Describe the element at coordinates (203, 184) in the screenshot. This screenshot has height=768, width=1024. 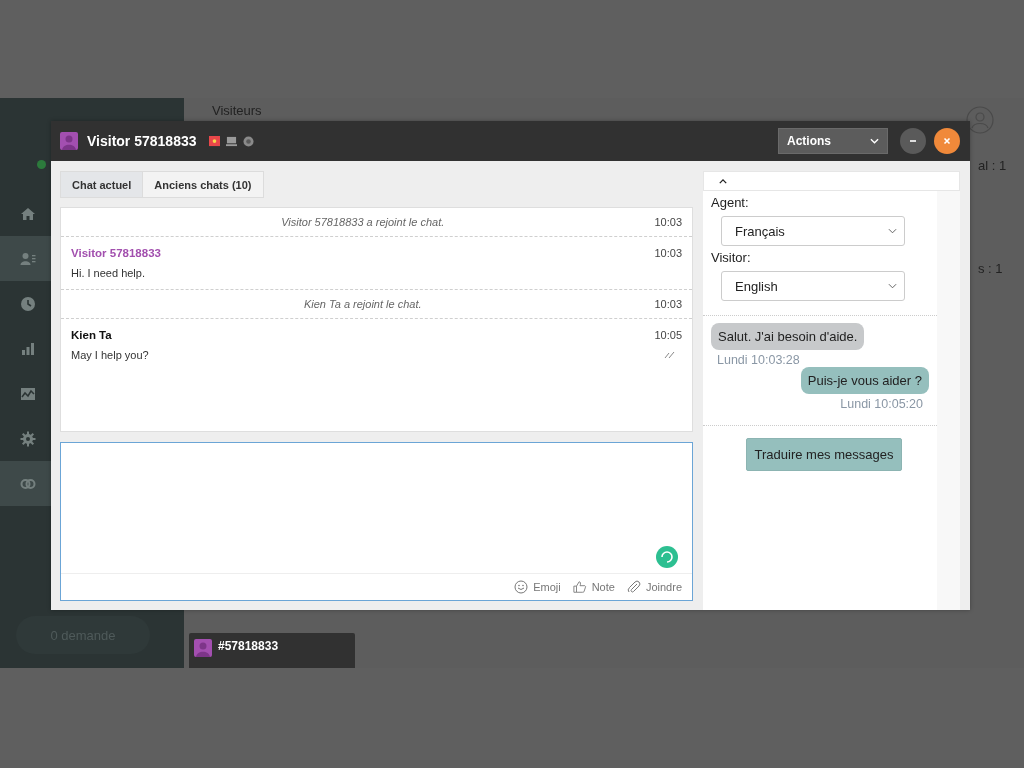
I see `tab: Anciens chats (10)` at that location.